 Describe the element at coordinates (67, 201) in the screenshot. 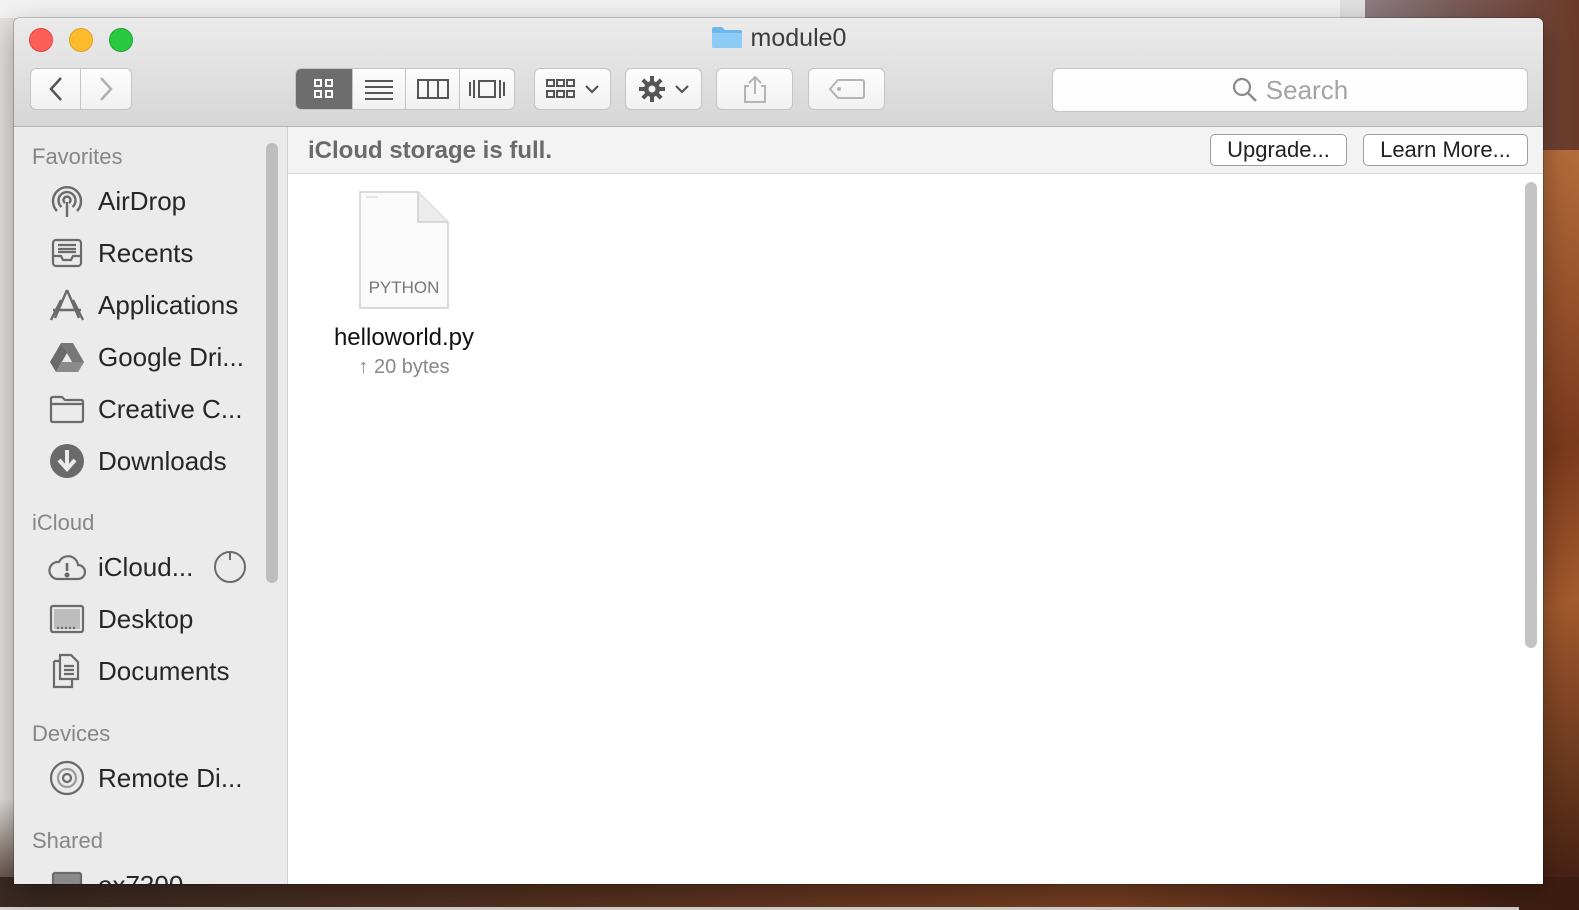

I see `airdrop-icon` at that location.